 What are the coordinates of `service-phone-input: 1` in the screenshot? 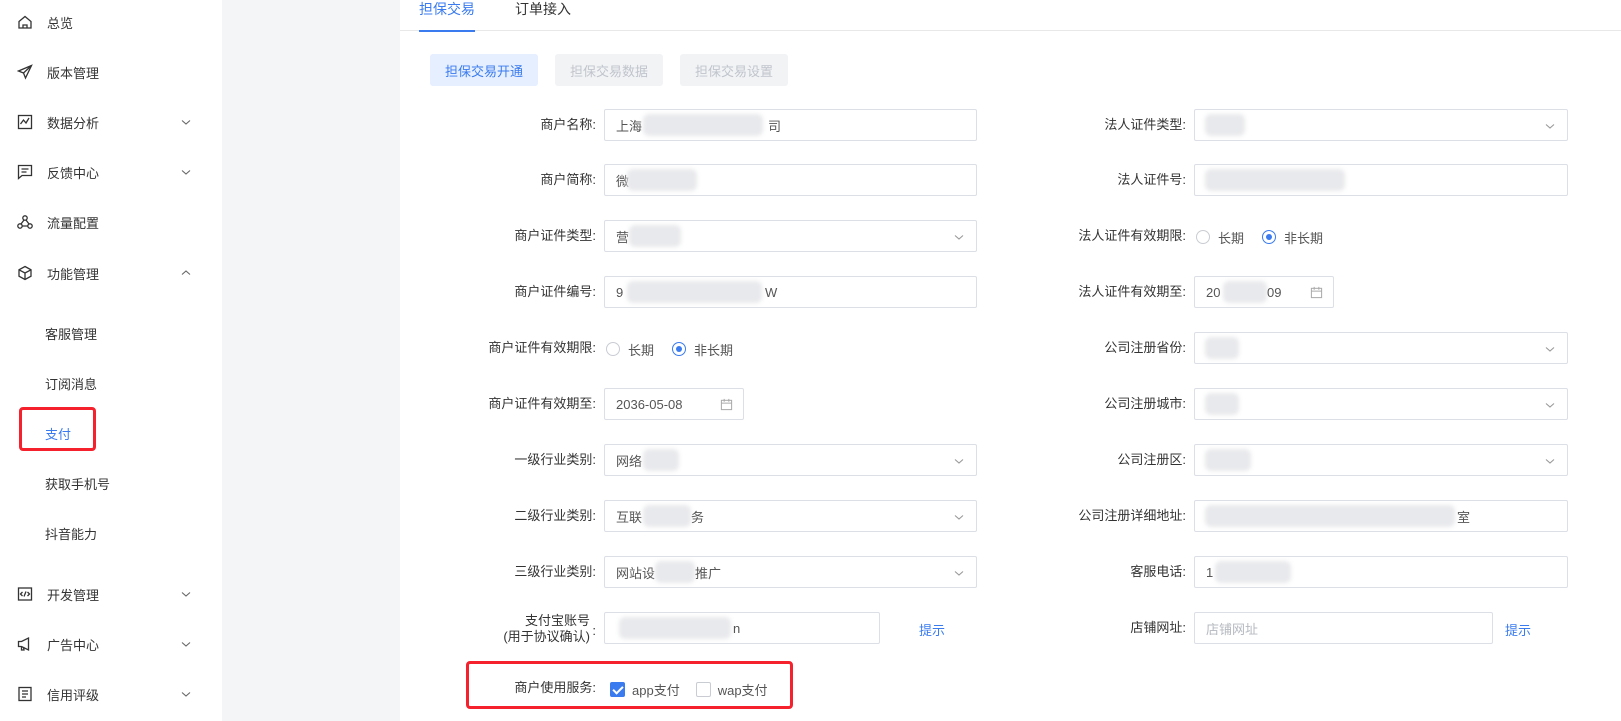 It's located at (1381, 572).